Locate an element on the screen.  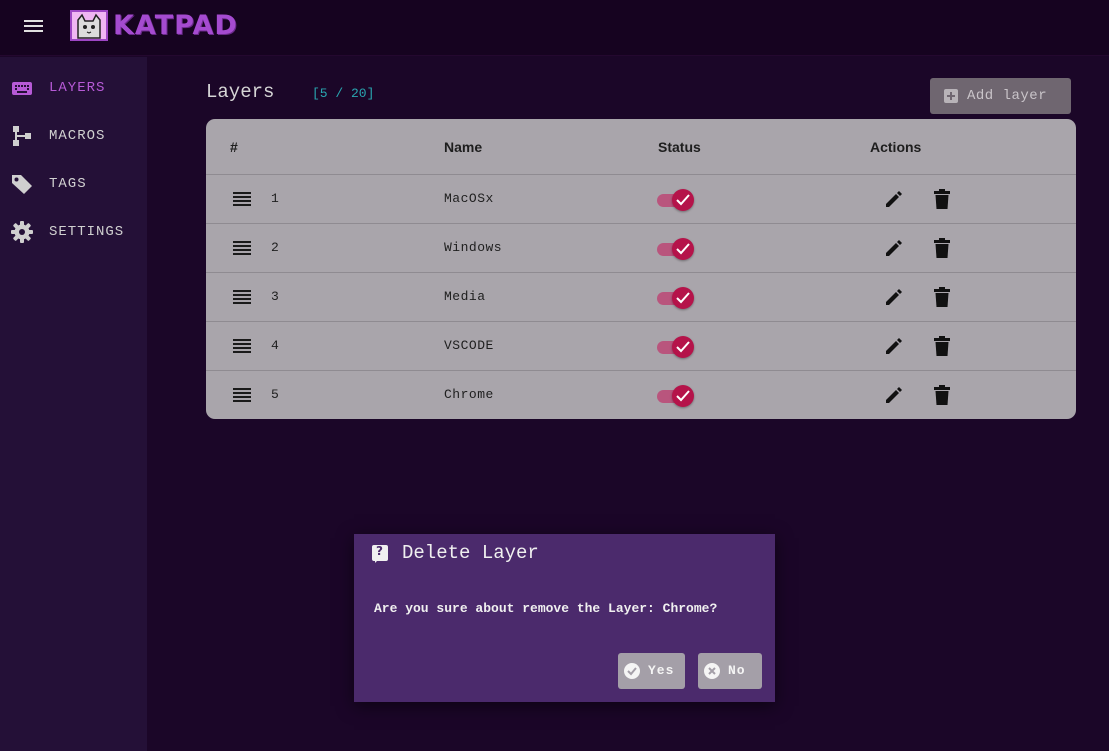
dialog-title: Delete Layer is located at coordinates (470, 553).